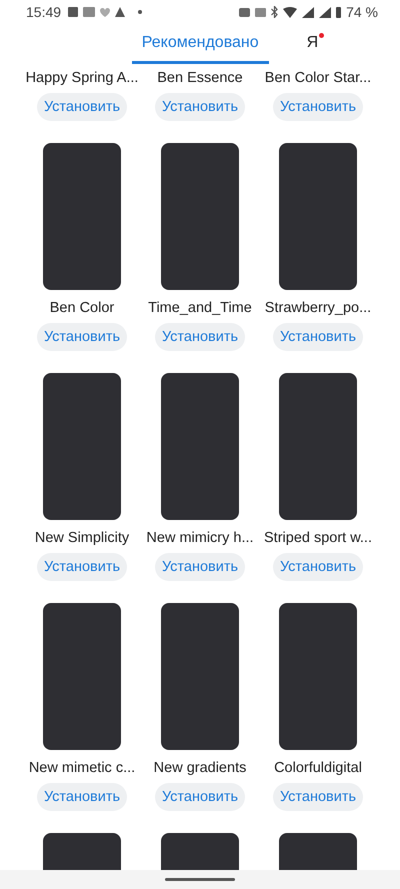 Image resolution: width=400 pixels, height=889 pixels. Describe the element at coordinates (362, 12) in the screenshot. I see `battery-percent: 74 %` at that location.